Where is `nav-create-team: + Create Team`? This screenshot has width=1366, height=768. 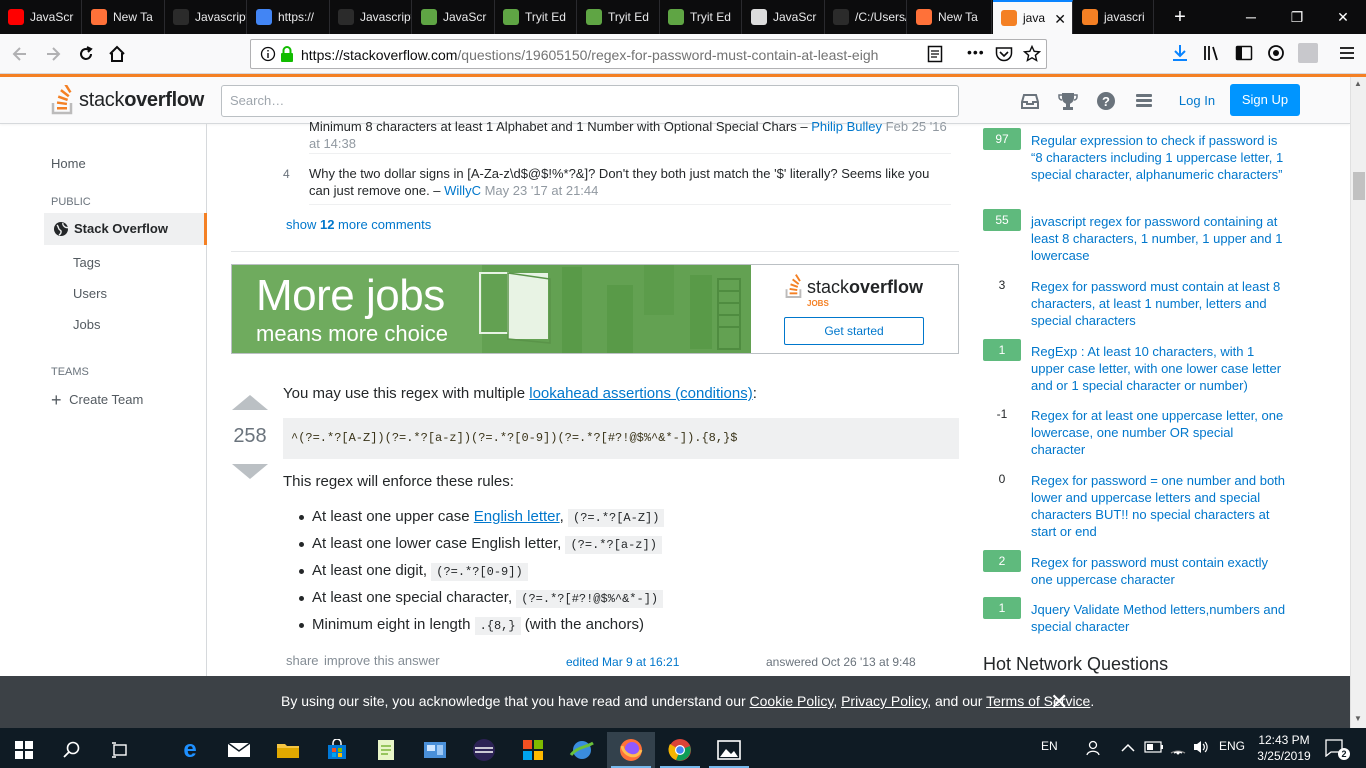
nav-create-team: + Create Team is located at coordinates (97, 400).